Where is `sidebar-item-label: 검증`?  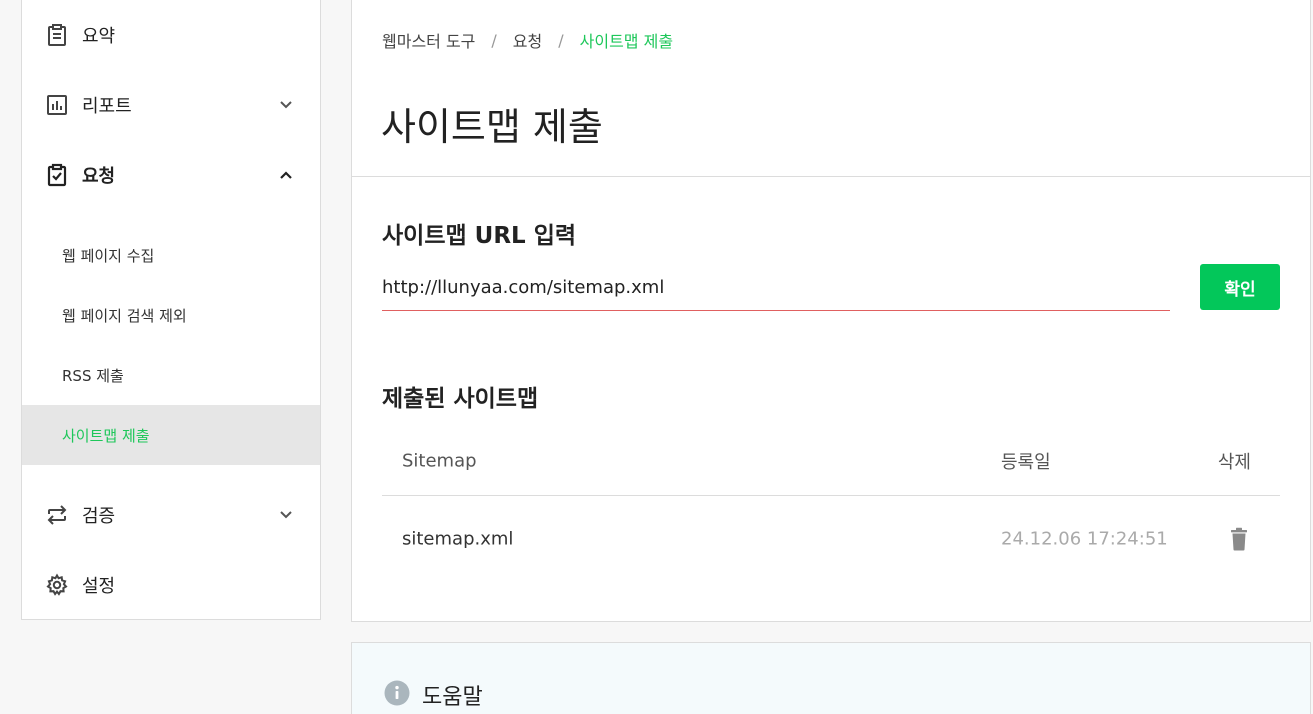
sidebar-item-label: 검증 is located at coordinates (99, 516).